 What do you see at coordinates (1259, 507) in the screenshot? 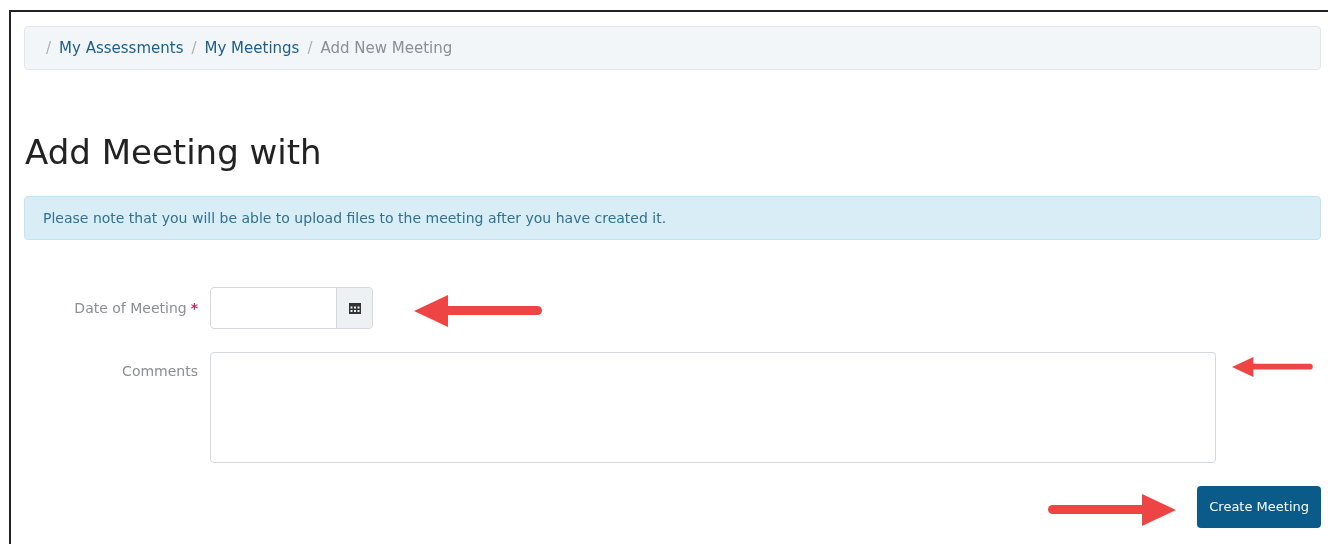
I see `create-meeting-button: Create Meeting` at bounding box center [1259, 507].